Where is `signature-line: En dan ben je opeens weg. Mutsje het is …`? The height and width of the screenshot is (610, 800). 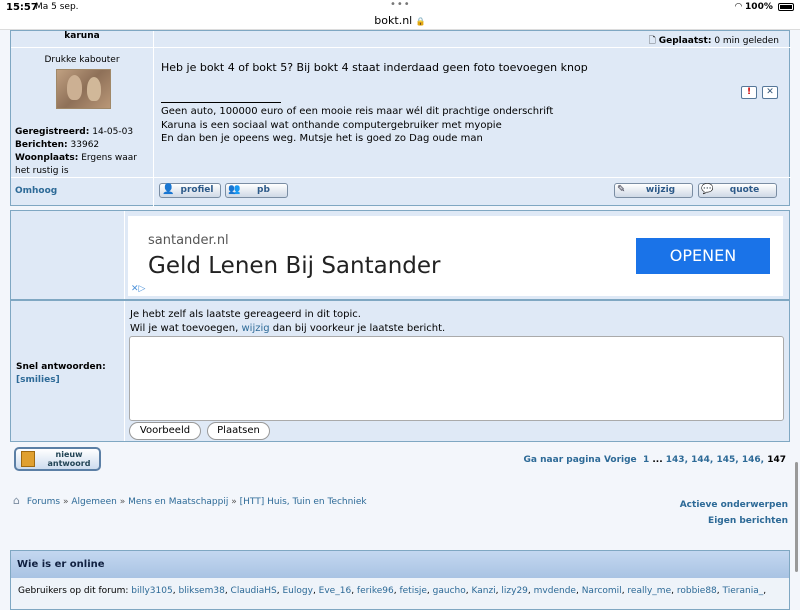 signature-line: En dan ben je opeens weg. Mutsje het is … is located at coordinates (322, 138).